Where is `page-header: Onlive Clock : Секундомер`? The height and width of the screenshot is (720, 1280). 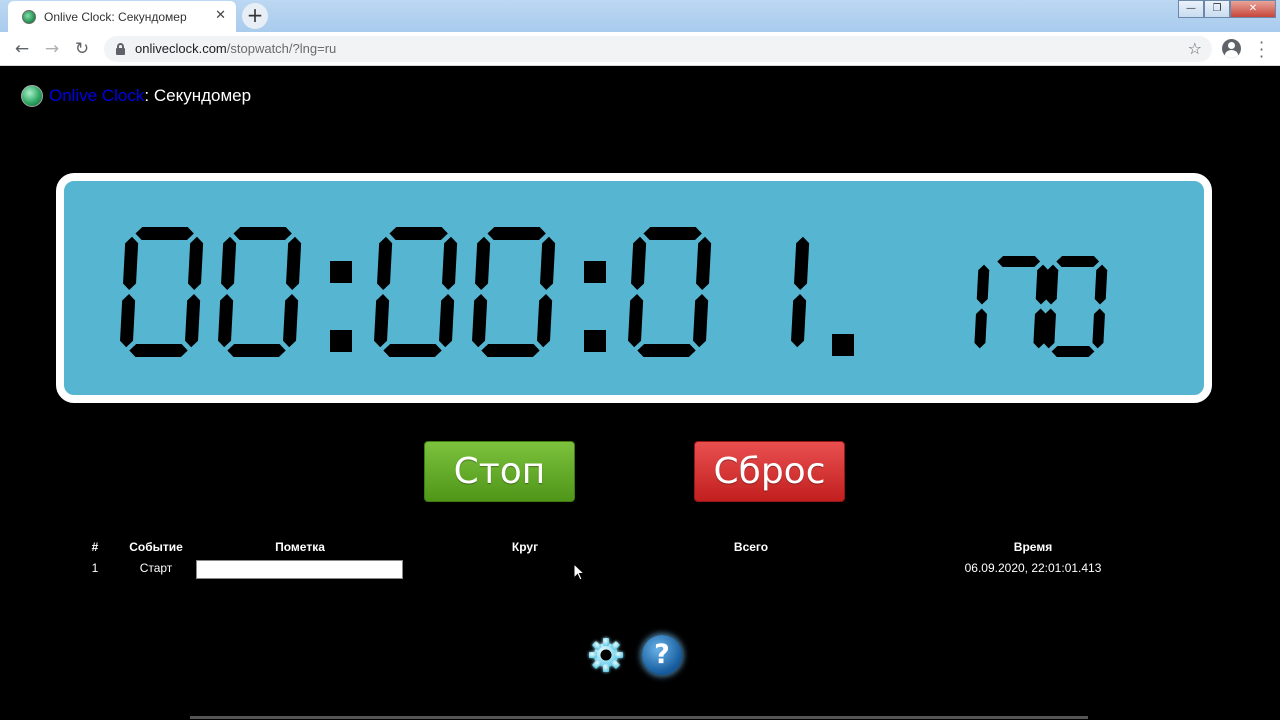 page-header: Onlive Clock : Секундомер is located at coordinates (136, 96).